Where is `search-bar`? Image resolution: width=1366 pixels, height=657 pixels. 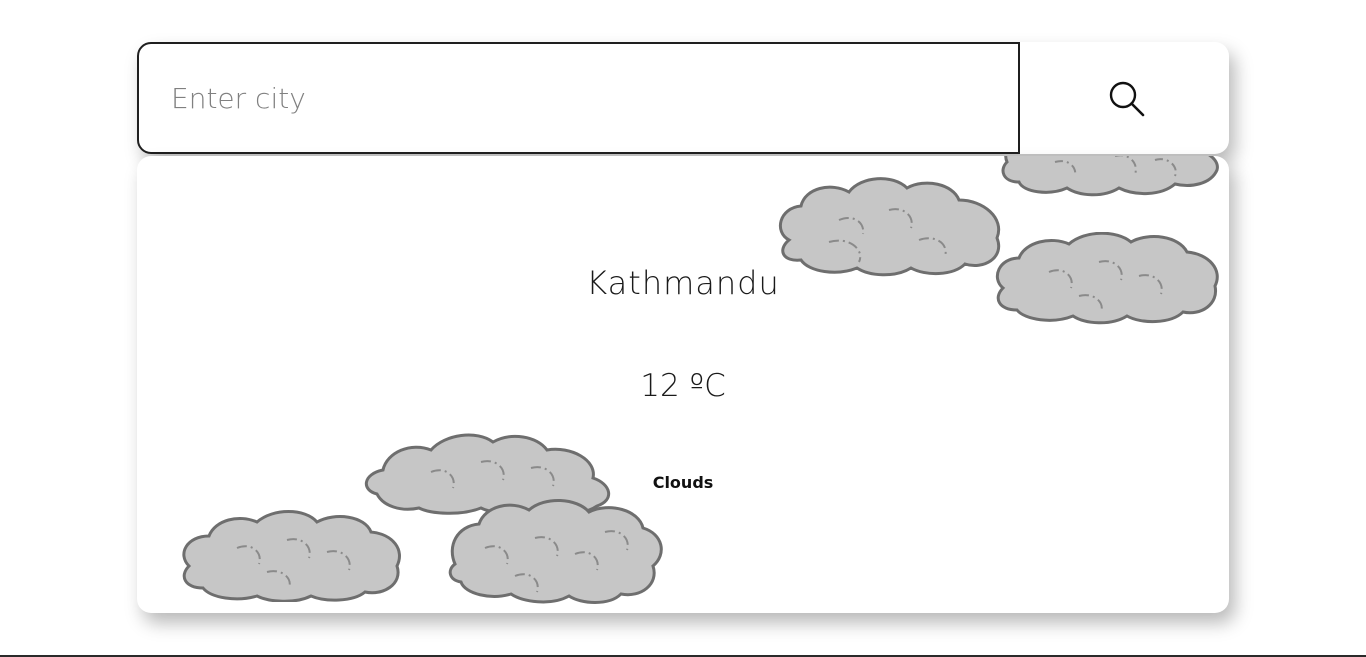 search-bar is located at coordinates (683, 98).